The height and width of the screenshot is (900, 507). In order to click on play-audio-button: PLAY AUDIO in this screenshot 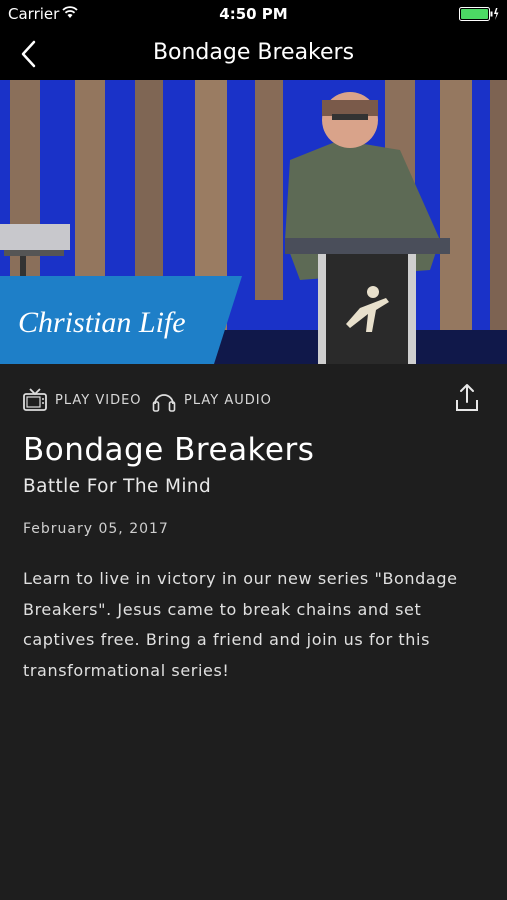, I will do `click(211, 400)`.